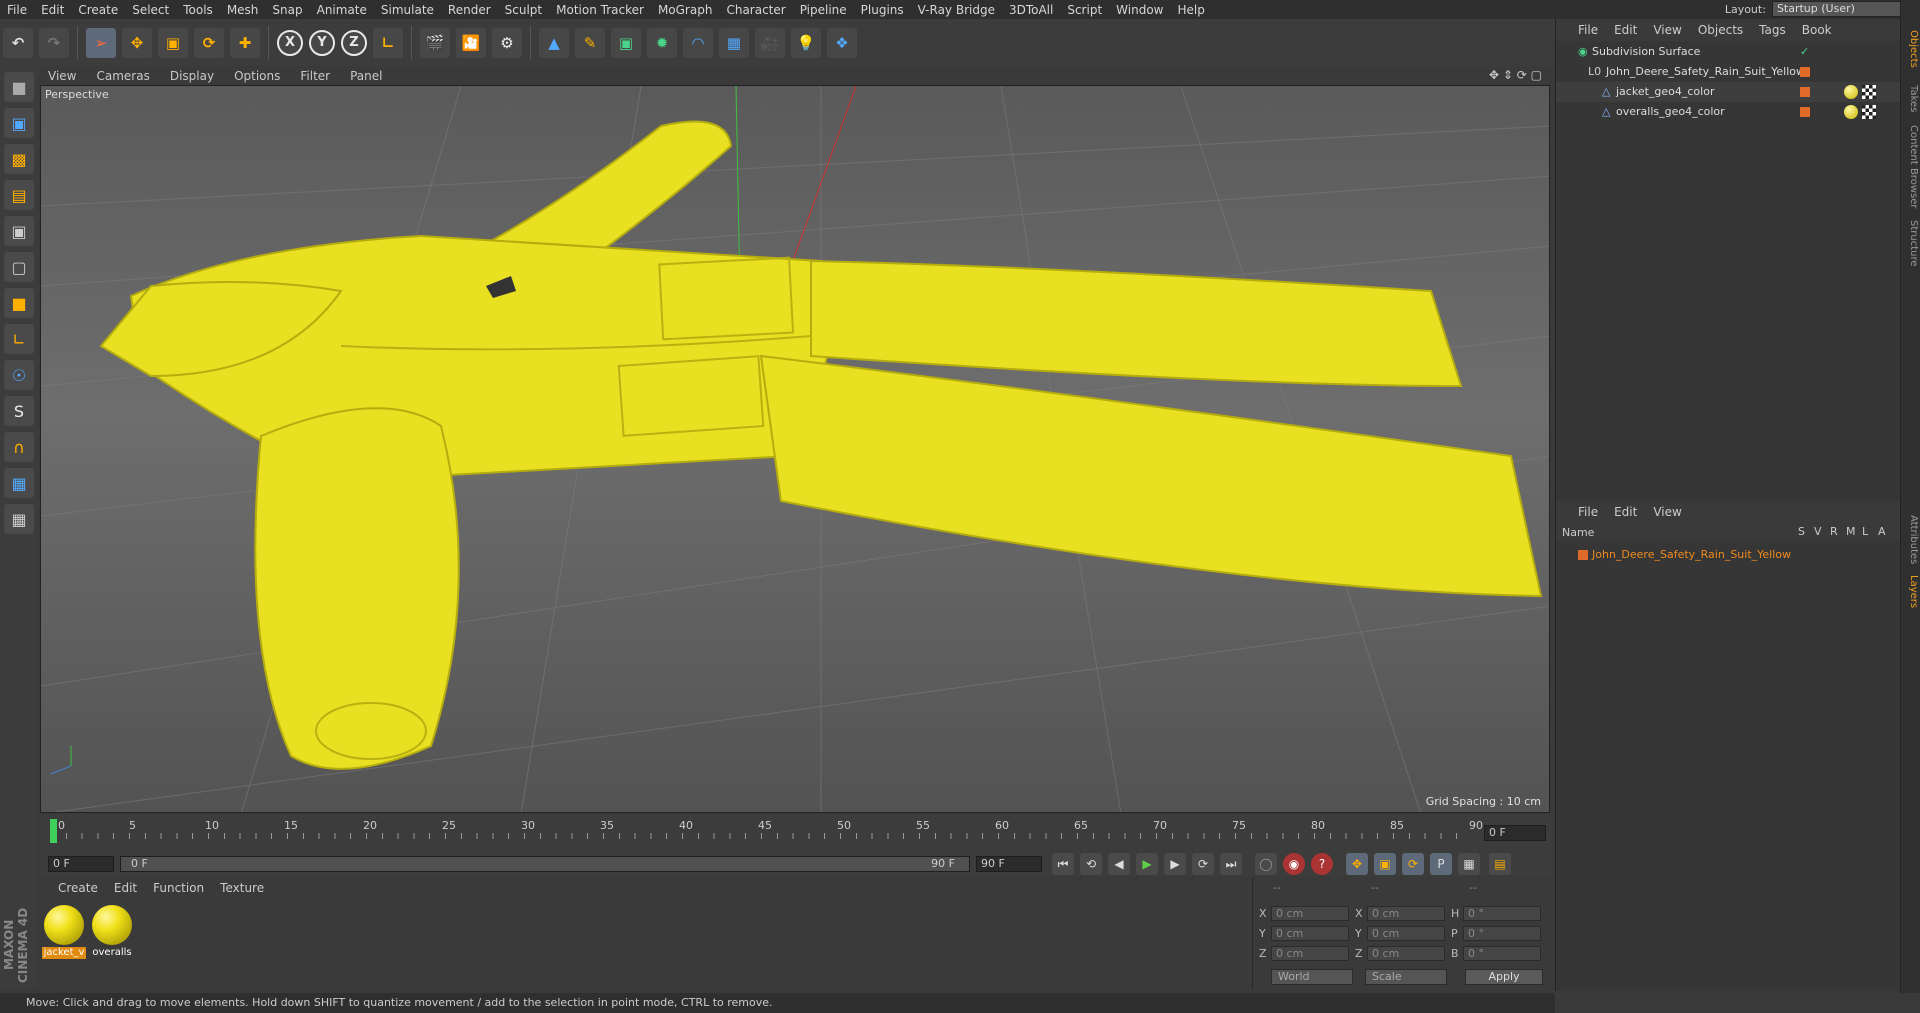 The image size is (1920, 1013). Describe the element at coordinates (1588, 512) in the screenshot. I see `layers-menu-file: File` at that location.